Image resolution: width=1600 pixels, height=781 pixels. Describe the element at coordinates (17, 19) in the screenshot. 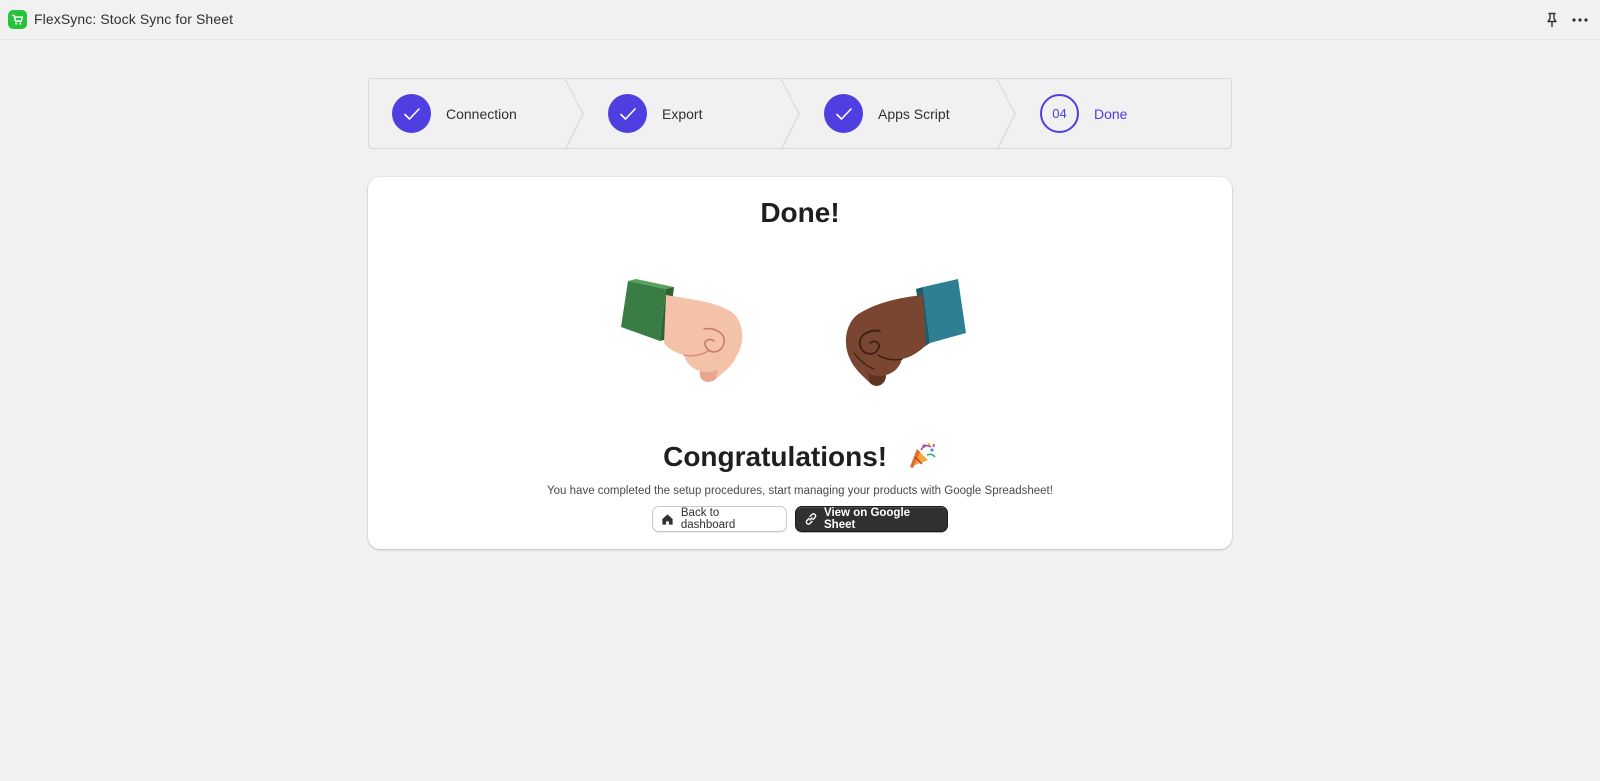

I see `shopping-cart-icon` at that location.